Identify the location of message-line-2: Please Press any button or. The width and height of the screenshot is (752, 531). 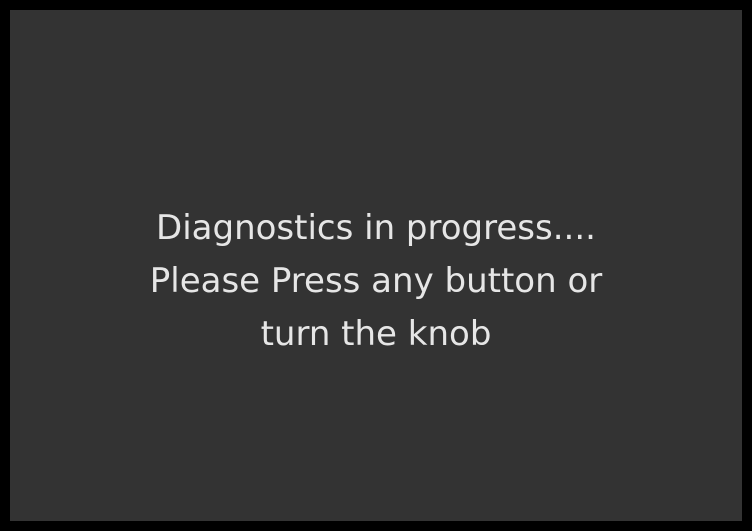
(376, 281).